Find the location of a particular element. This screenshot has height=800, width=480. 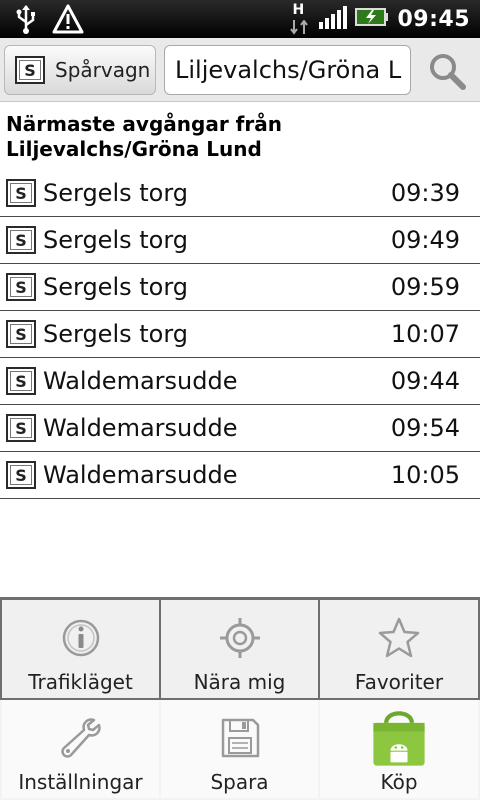

search-icon is located at coordinates (448, 72).